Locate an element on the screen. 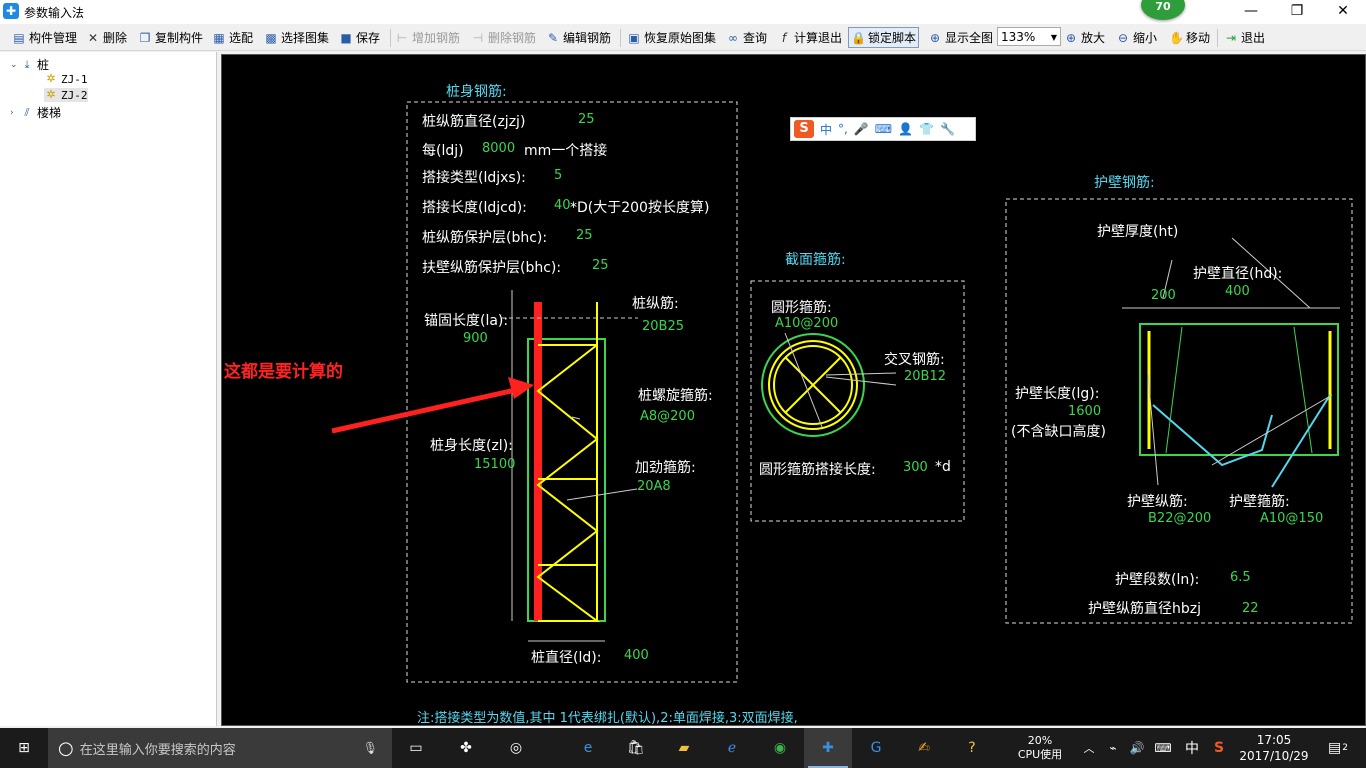 The image size is (1366, 768). param-value: 5 is located at coordinates (558, 175).